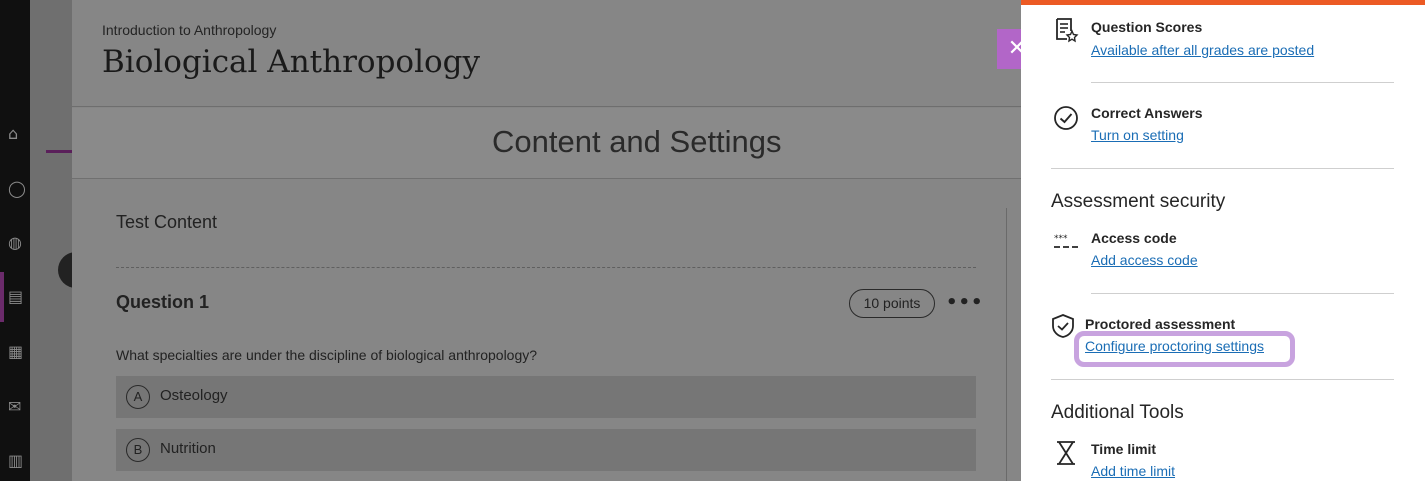  What do you see at coordinates (1137, 135) in the screenshot?
I see `correct-answers-link: Turn on setting` at bounding box center [1137, 135].